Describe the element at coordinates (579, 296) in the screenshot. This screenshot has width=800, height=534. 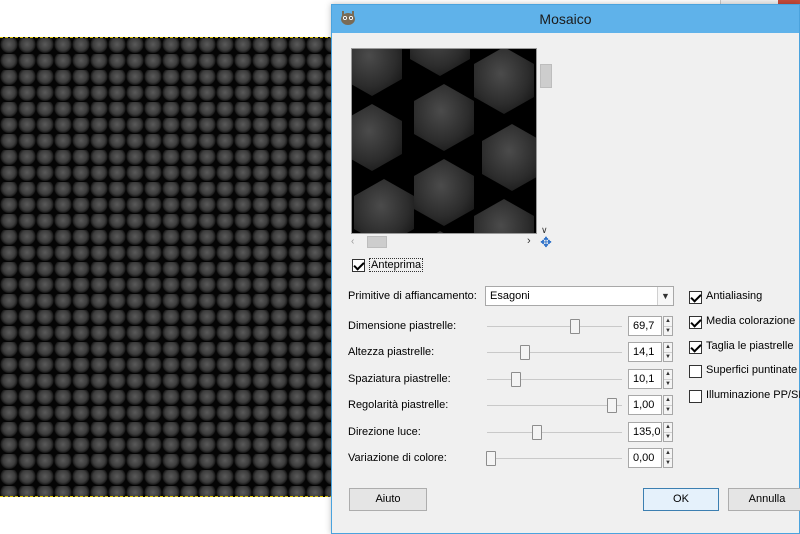
I see `tiling-primitives-select: Esagoni ▼` at that location.